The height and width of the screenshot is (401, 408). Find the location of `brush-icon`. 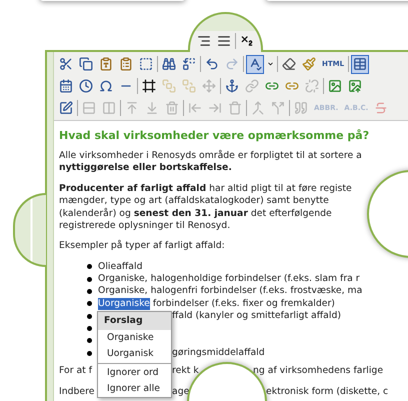

brush-icon is located at coordinates (309, 64).